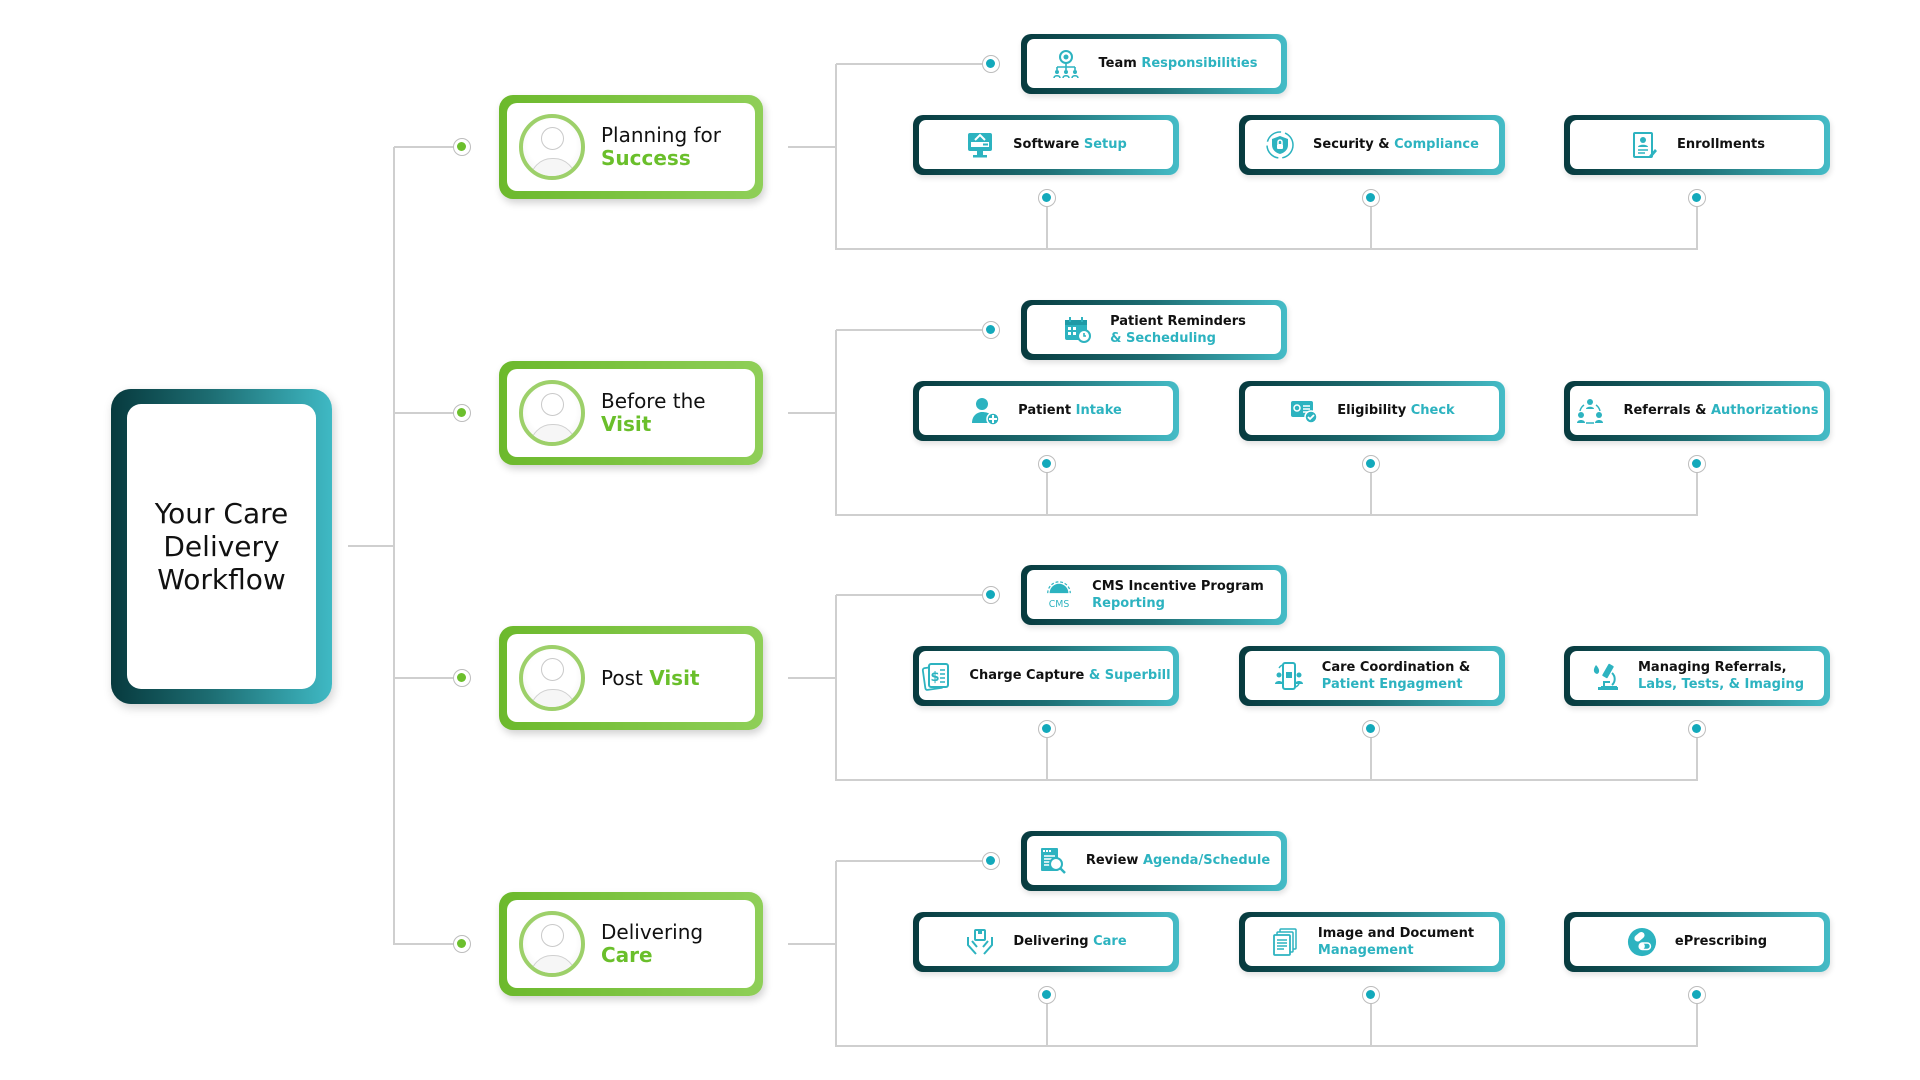 This screenshot has width=1920, height=1080. Describe the element at coordinates (812, 944) in the screenshot. I see `phase-4-bracket-stub` at that location.